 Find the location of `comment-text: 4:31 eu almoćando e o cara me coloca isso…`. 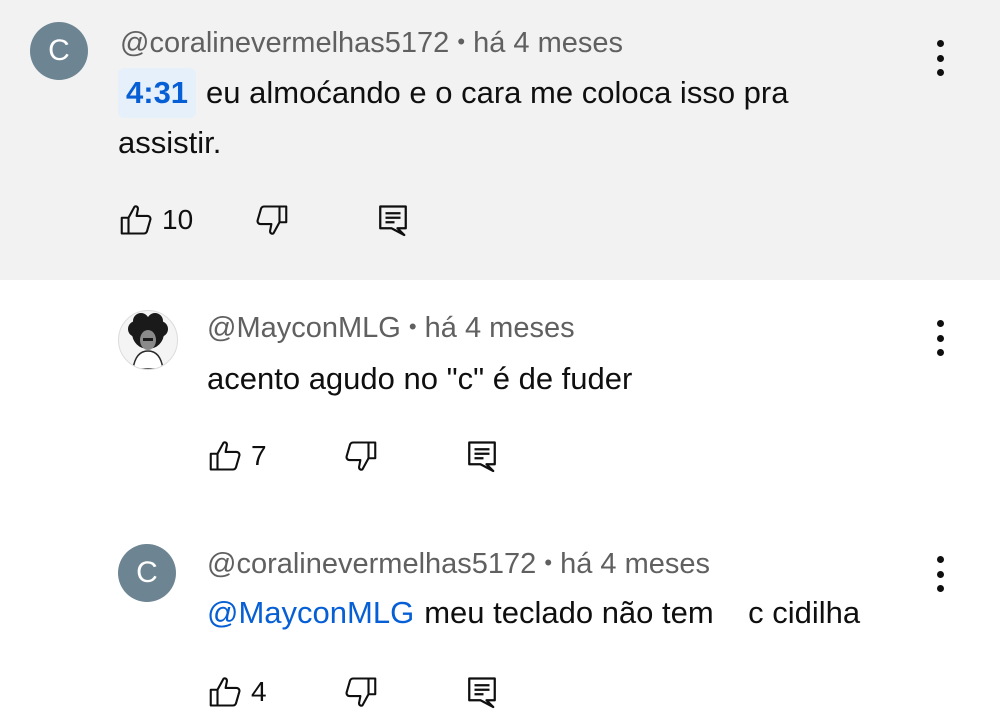

comment-text: 4:31 eu almoćando e o cara me coloca isso… is located at coordinates (498, 118).